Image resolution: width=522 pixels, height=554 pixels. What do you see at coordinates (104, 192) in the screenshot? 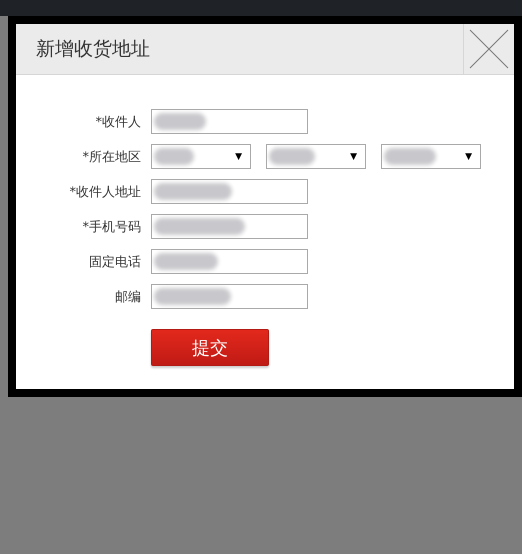
I see `field-label: *收件人地址` at bounding box center [104, 192].